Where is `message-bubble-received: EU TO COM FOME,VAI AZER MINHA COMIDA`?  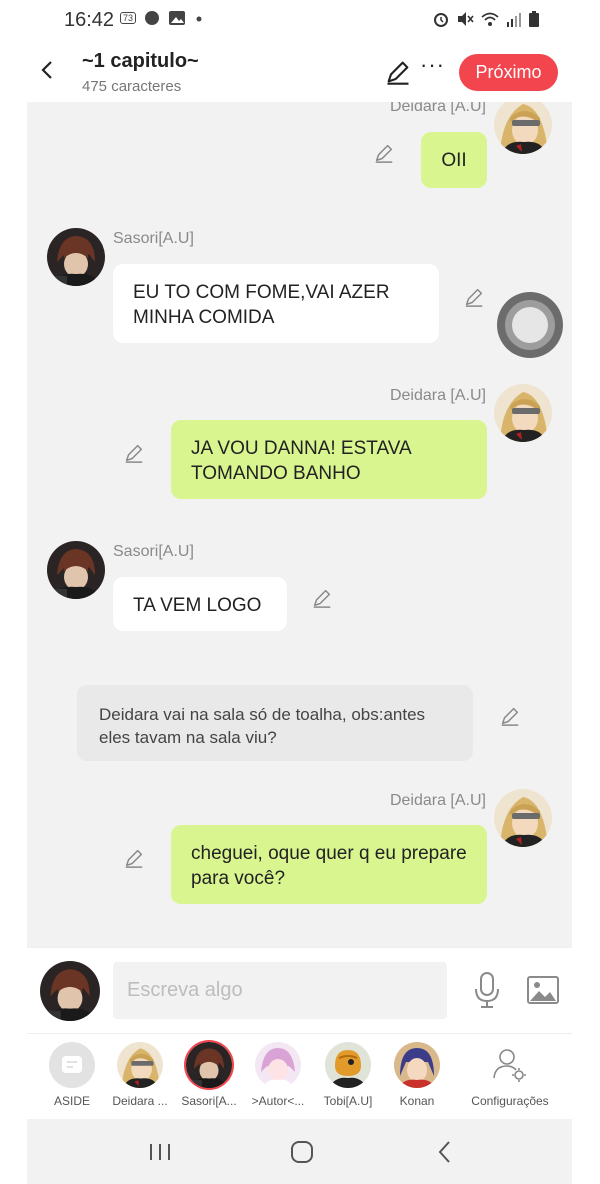 message-bubble-received: EU TO COM FOME,VAI AZER MINHA COMIDA is located at coordinates (276, 303).